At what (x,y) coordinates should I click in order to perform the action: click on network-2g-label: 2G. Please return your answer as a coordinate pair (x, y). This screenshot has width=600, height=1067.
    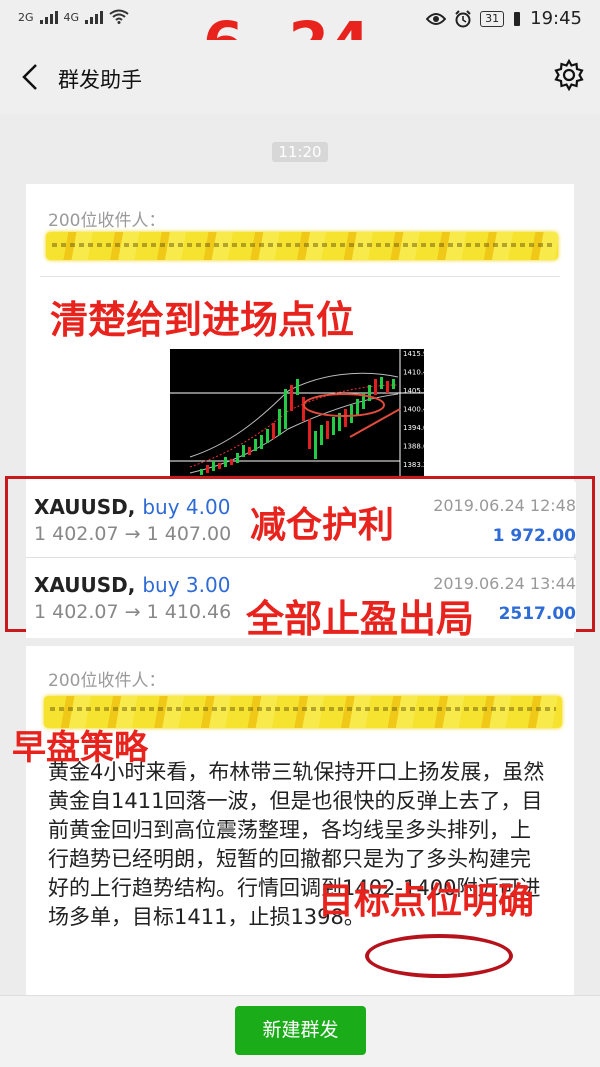
    Looking at the image, I should click on (26, 17).